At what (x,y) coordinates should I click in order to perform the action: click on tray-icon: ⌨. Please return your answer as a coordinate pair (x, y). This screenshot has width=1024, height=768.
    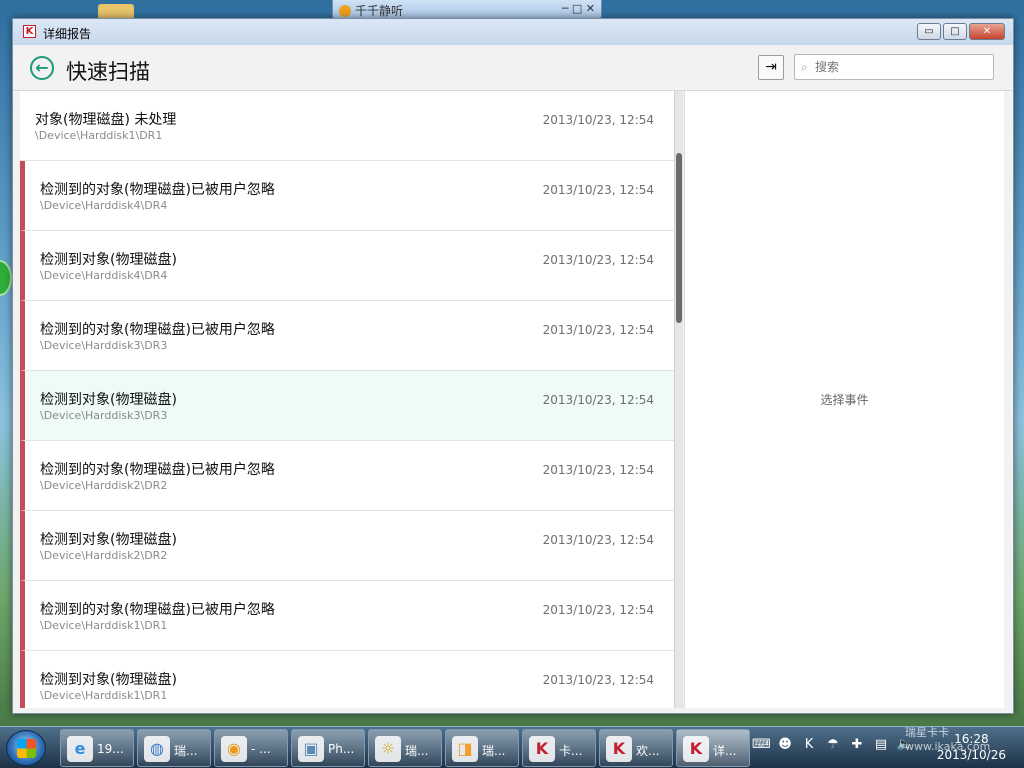
    Looking at the image, I should click on (761, 744).